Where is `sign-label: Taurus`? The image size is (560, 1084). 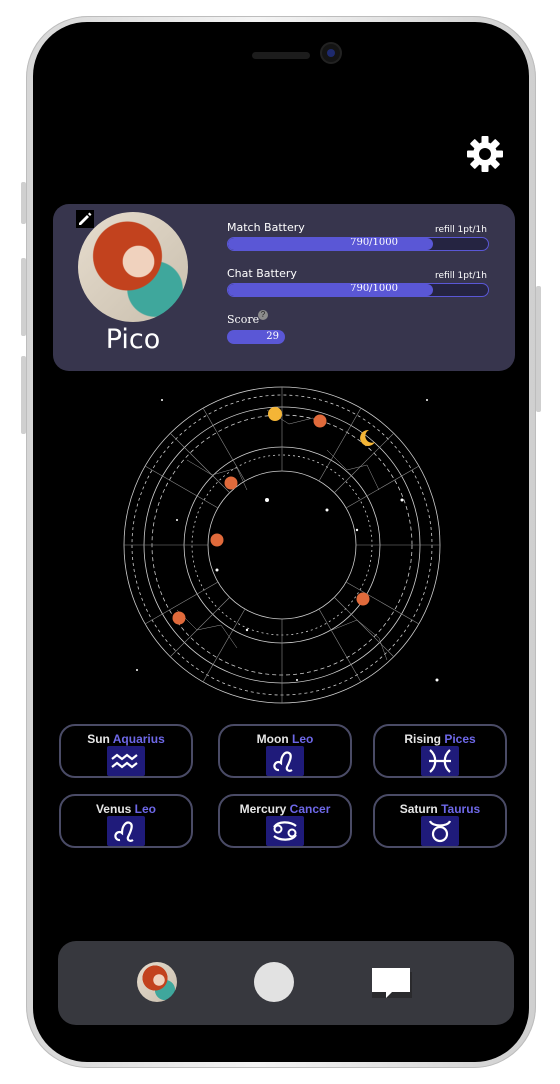 sign-label: Taurus is located at coordinates (461, 809).